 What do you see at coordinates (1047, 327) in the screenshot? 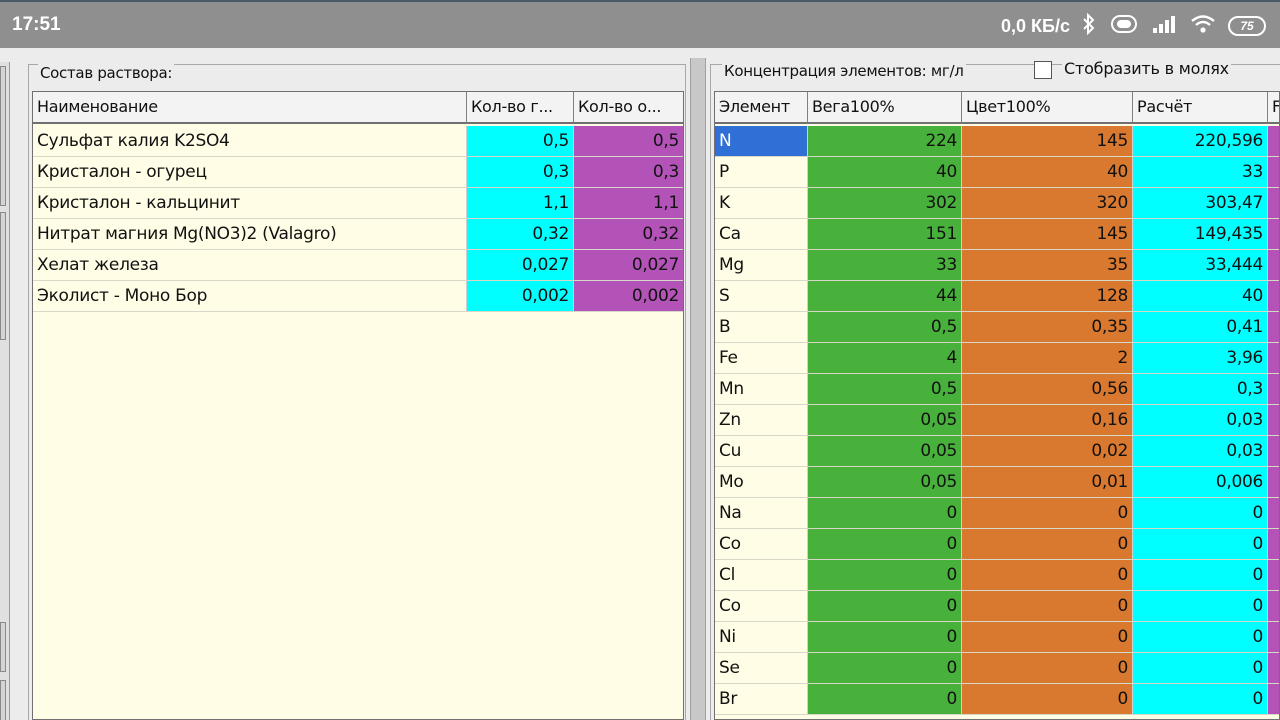
I see `cvet-value-cell: 0,35` at bounding box center [1047, 327].